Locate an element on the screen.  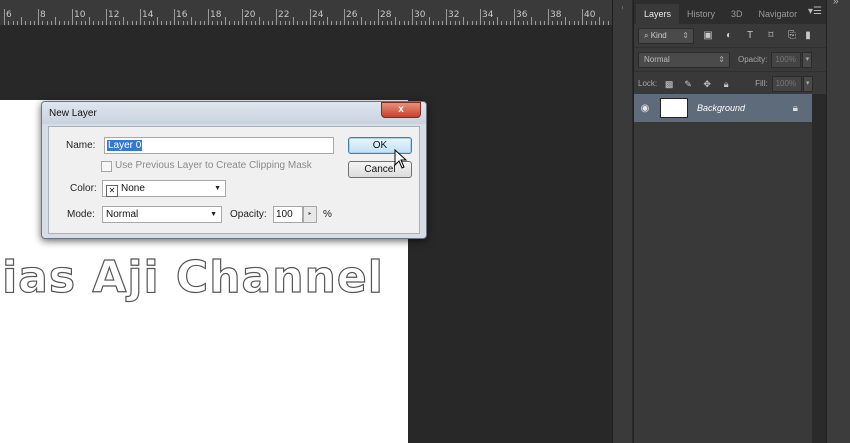
panel-dock-divider is located at coordinates (622, 221).